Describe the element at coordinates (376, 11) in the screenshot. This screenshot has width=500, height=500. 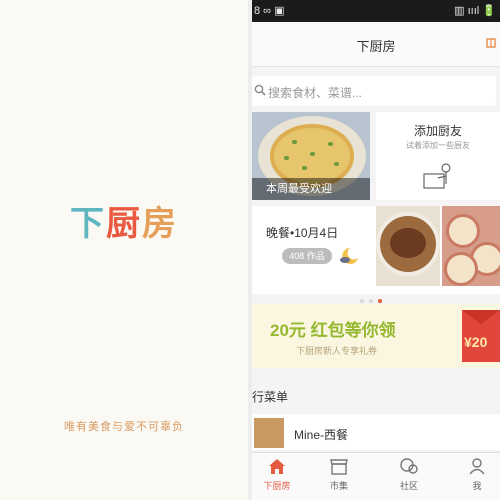
I see `status-bar: 8 ∞ ▣ ▥ ıııl 🔋` at that location.